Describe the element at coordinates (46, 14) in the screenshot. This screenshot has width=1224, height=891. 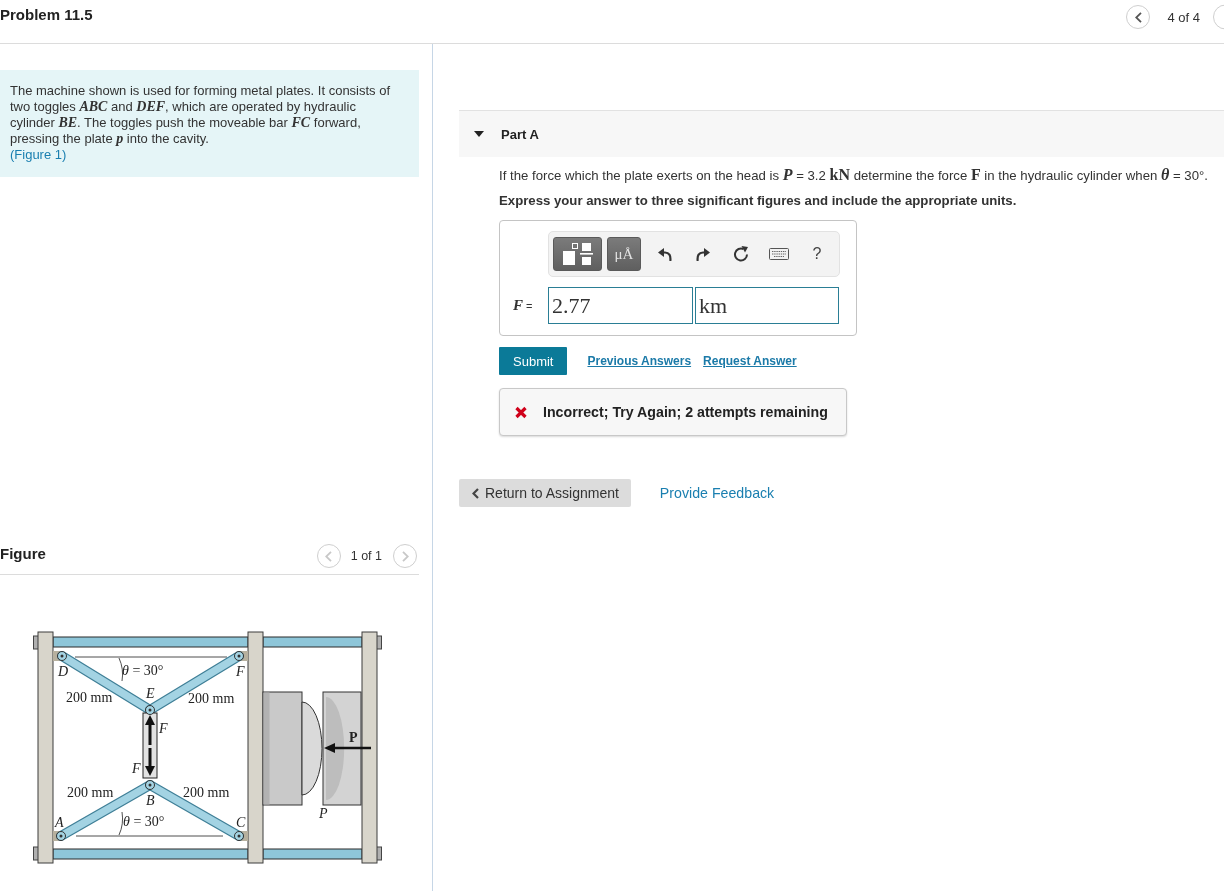
I see `problem-title: Problem 11.5` at that location.